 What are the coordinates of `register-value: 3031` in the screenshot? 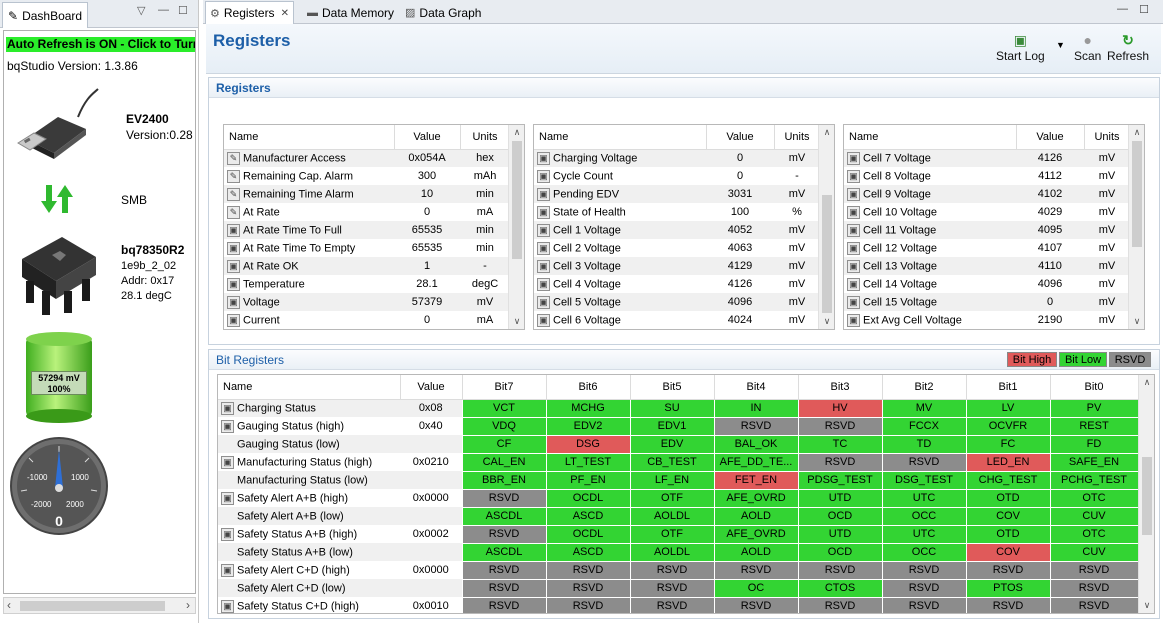 It's located at (740, 194).